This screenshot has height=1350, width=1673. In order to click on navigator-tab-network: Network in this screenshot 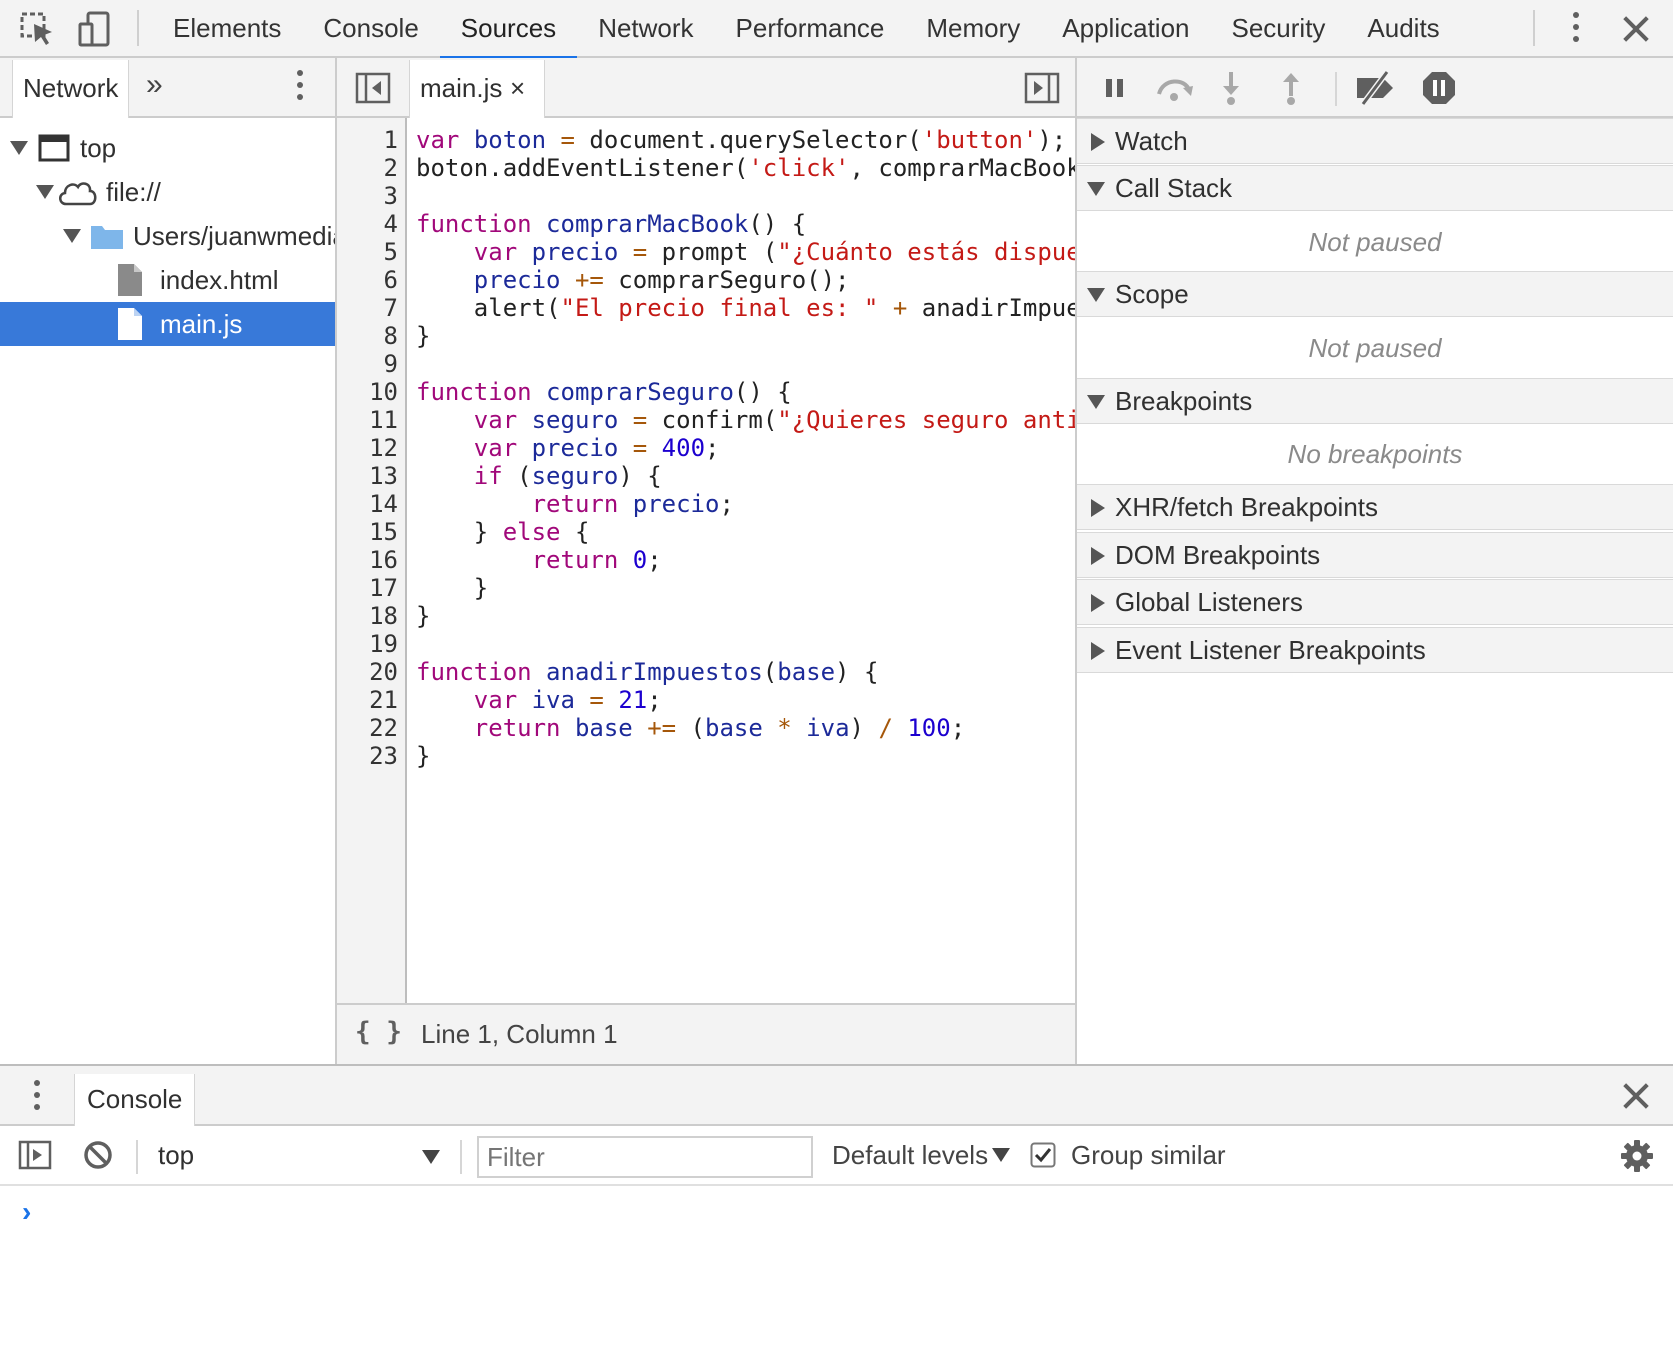, I will do `click(71, 89)`.